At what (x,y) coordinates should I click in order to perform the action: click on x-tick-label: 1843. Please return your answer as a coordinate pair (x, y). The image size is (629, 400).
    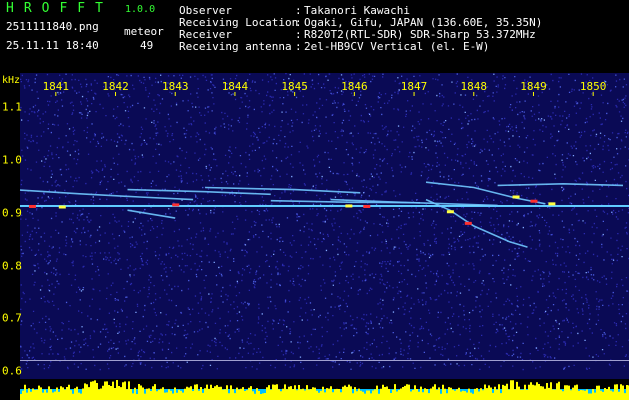
    Looking at the image, I should click on (175, 86).